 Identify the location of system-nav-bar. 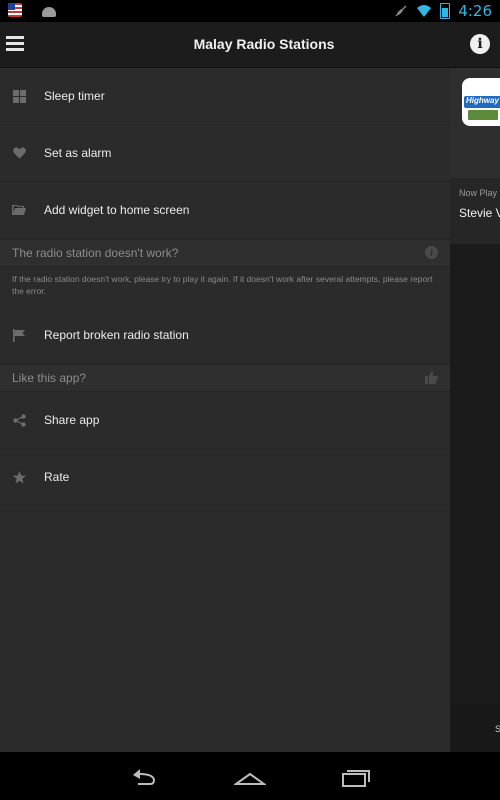
(250, 776).